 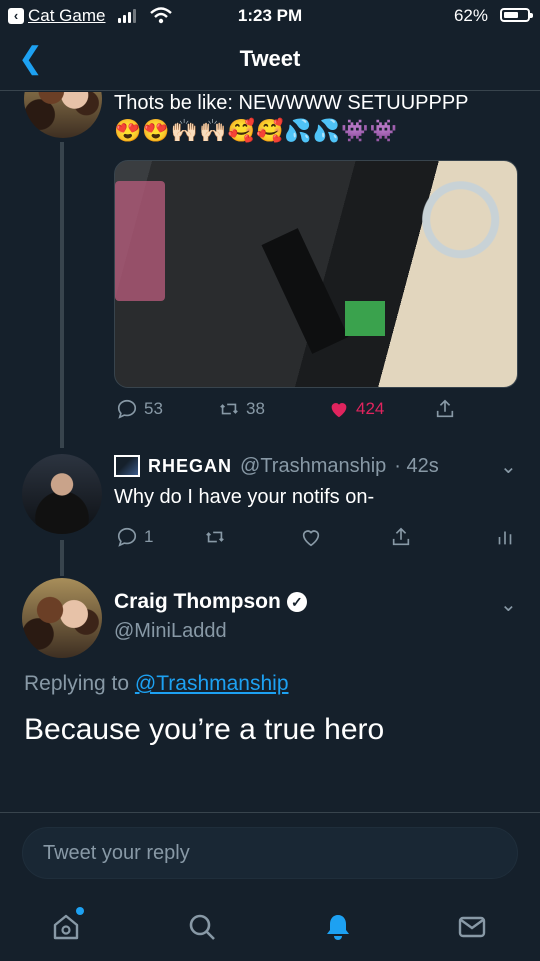 I want to click on retweet-button, so click(x=215, y=537).